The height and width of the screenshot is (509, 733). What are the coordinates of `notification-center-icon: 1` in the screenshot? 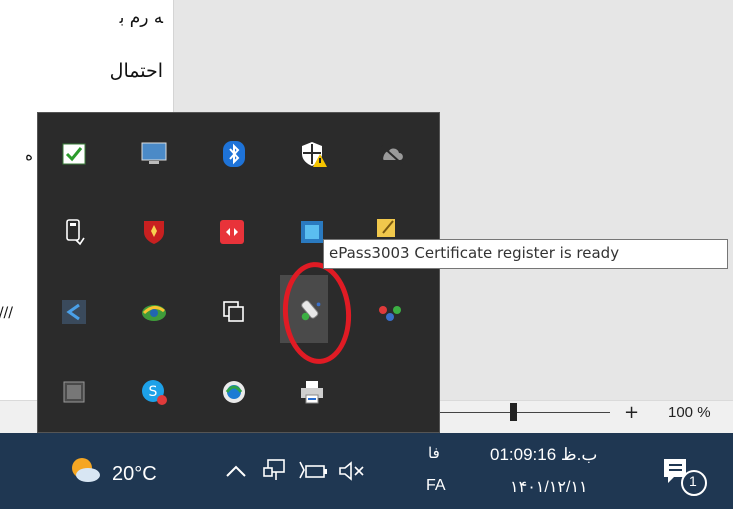 It's located at (684, 476).